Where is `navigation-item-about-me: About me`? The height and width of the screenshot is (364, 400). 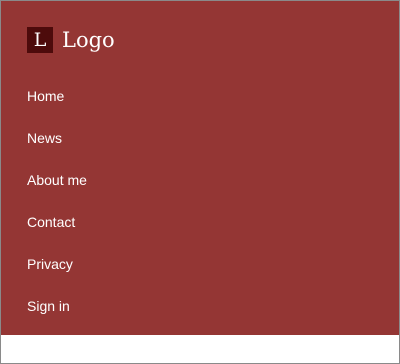
navigation-item-about-me: About me is located at coordinates (57, 180).